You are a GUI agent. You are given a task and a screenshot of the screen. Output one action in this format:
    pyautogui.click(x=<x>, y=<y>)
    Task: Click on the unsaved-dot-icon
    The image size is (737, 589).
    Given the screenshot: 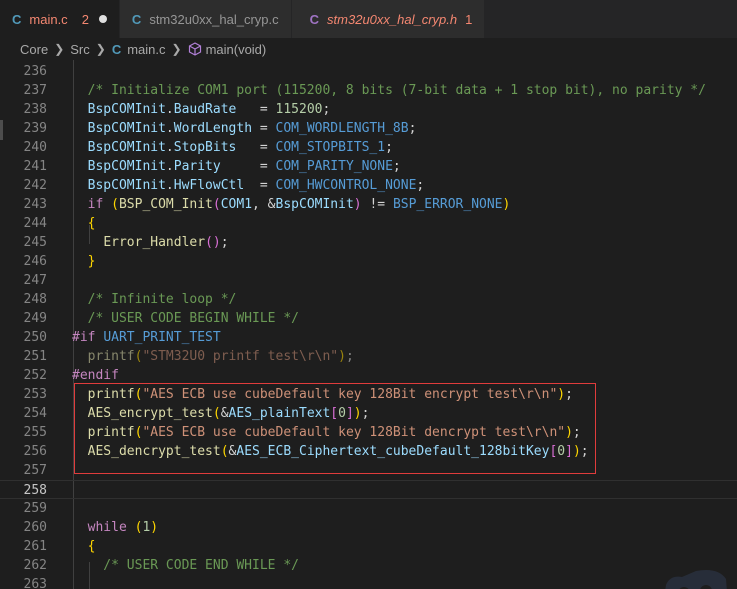 What is the action you would take?
    pyautogui.click(x=102, y=19)
    